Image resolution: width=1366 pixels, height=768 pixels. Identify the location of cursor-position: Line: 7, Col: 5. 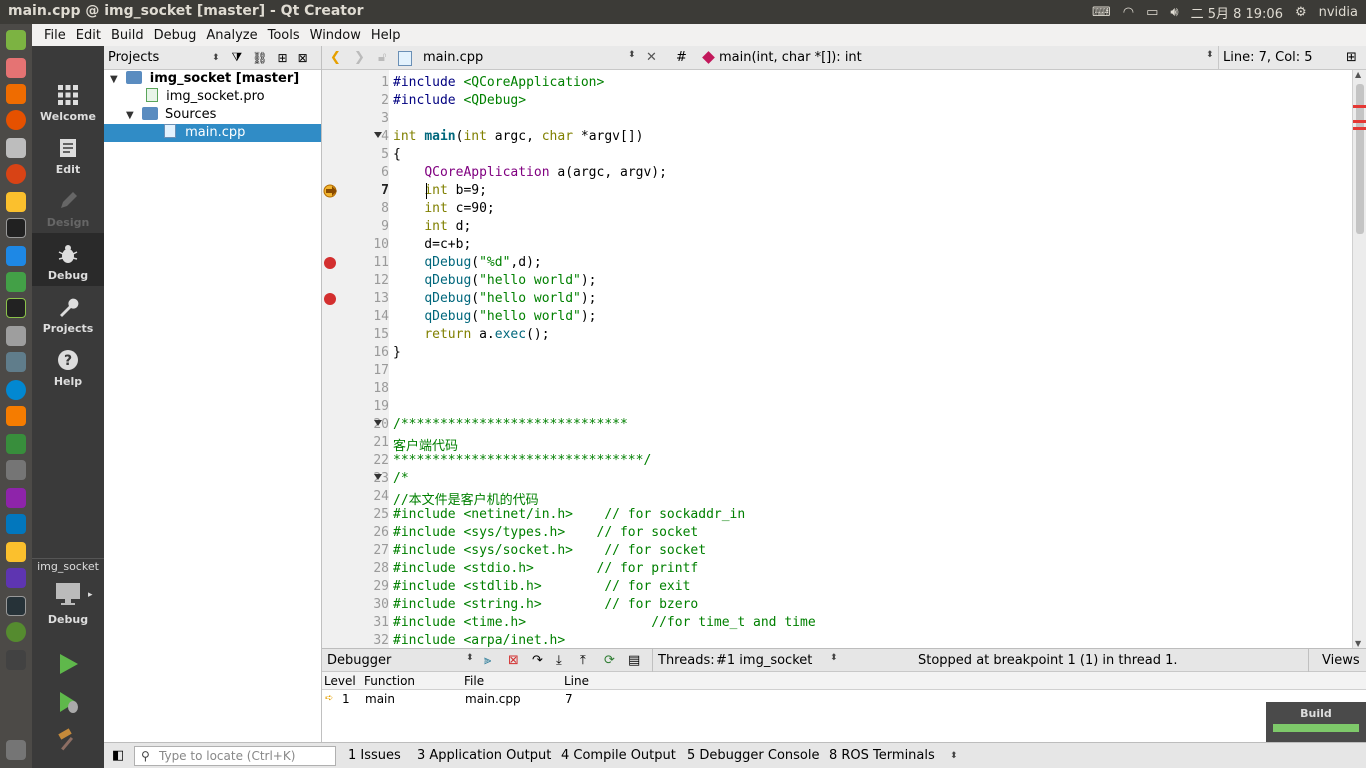
(1268, 57).